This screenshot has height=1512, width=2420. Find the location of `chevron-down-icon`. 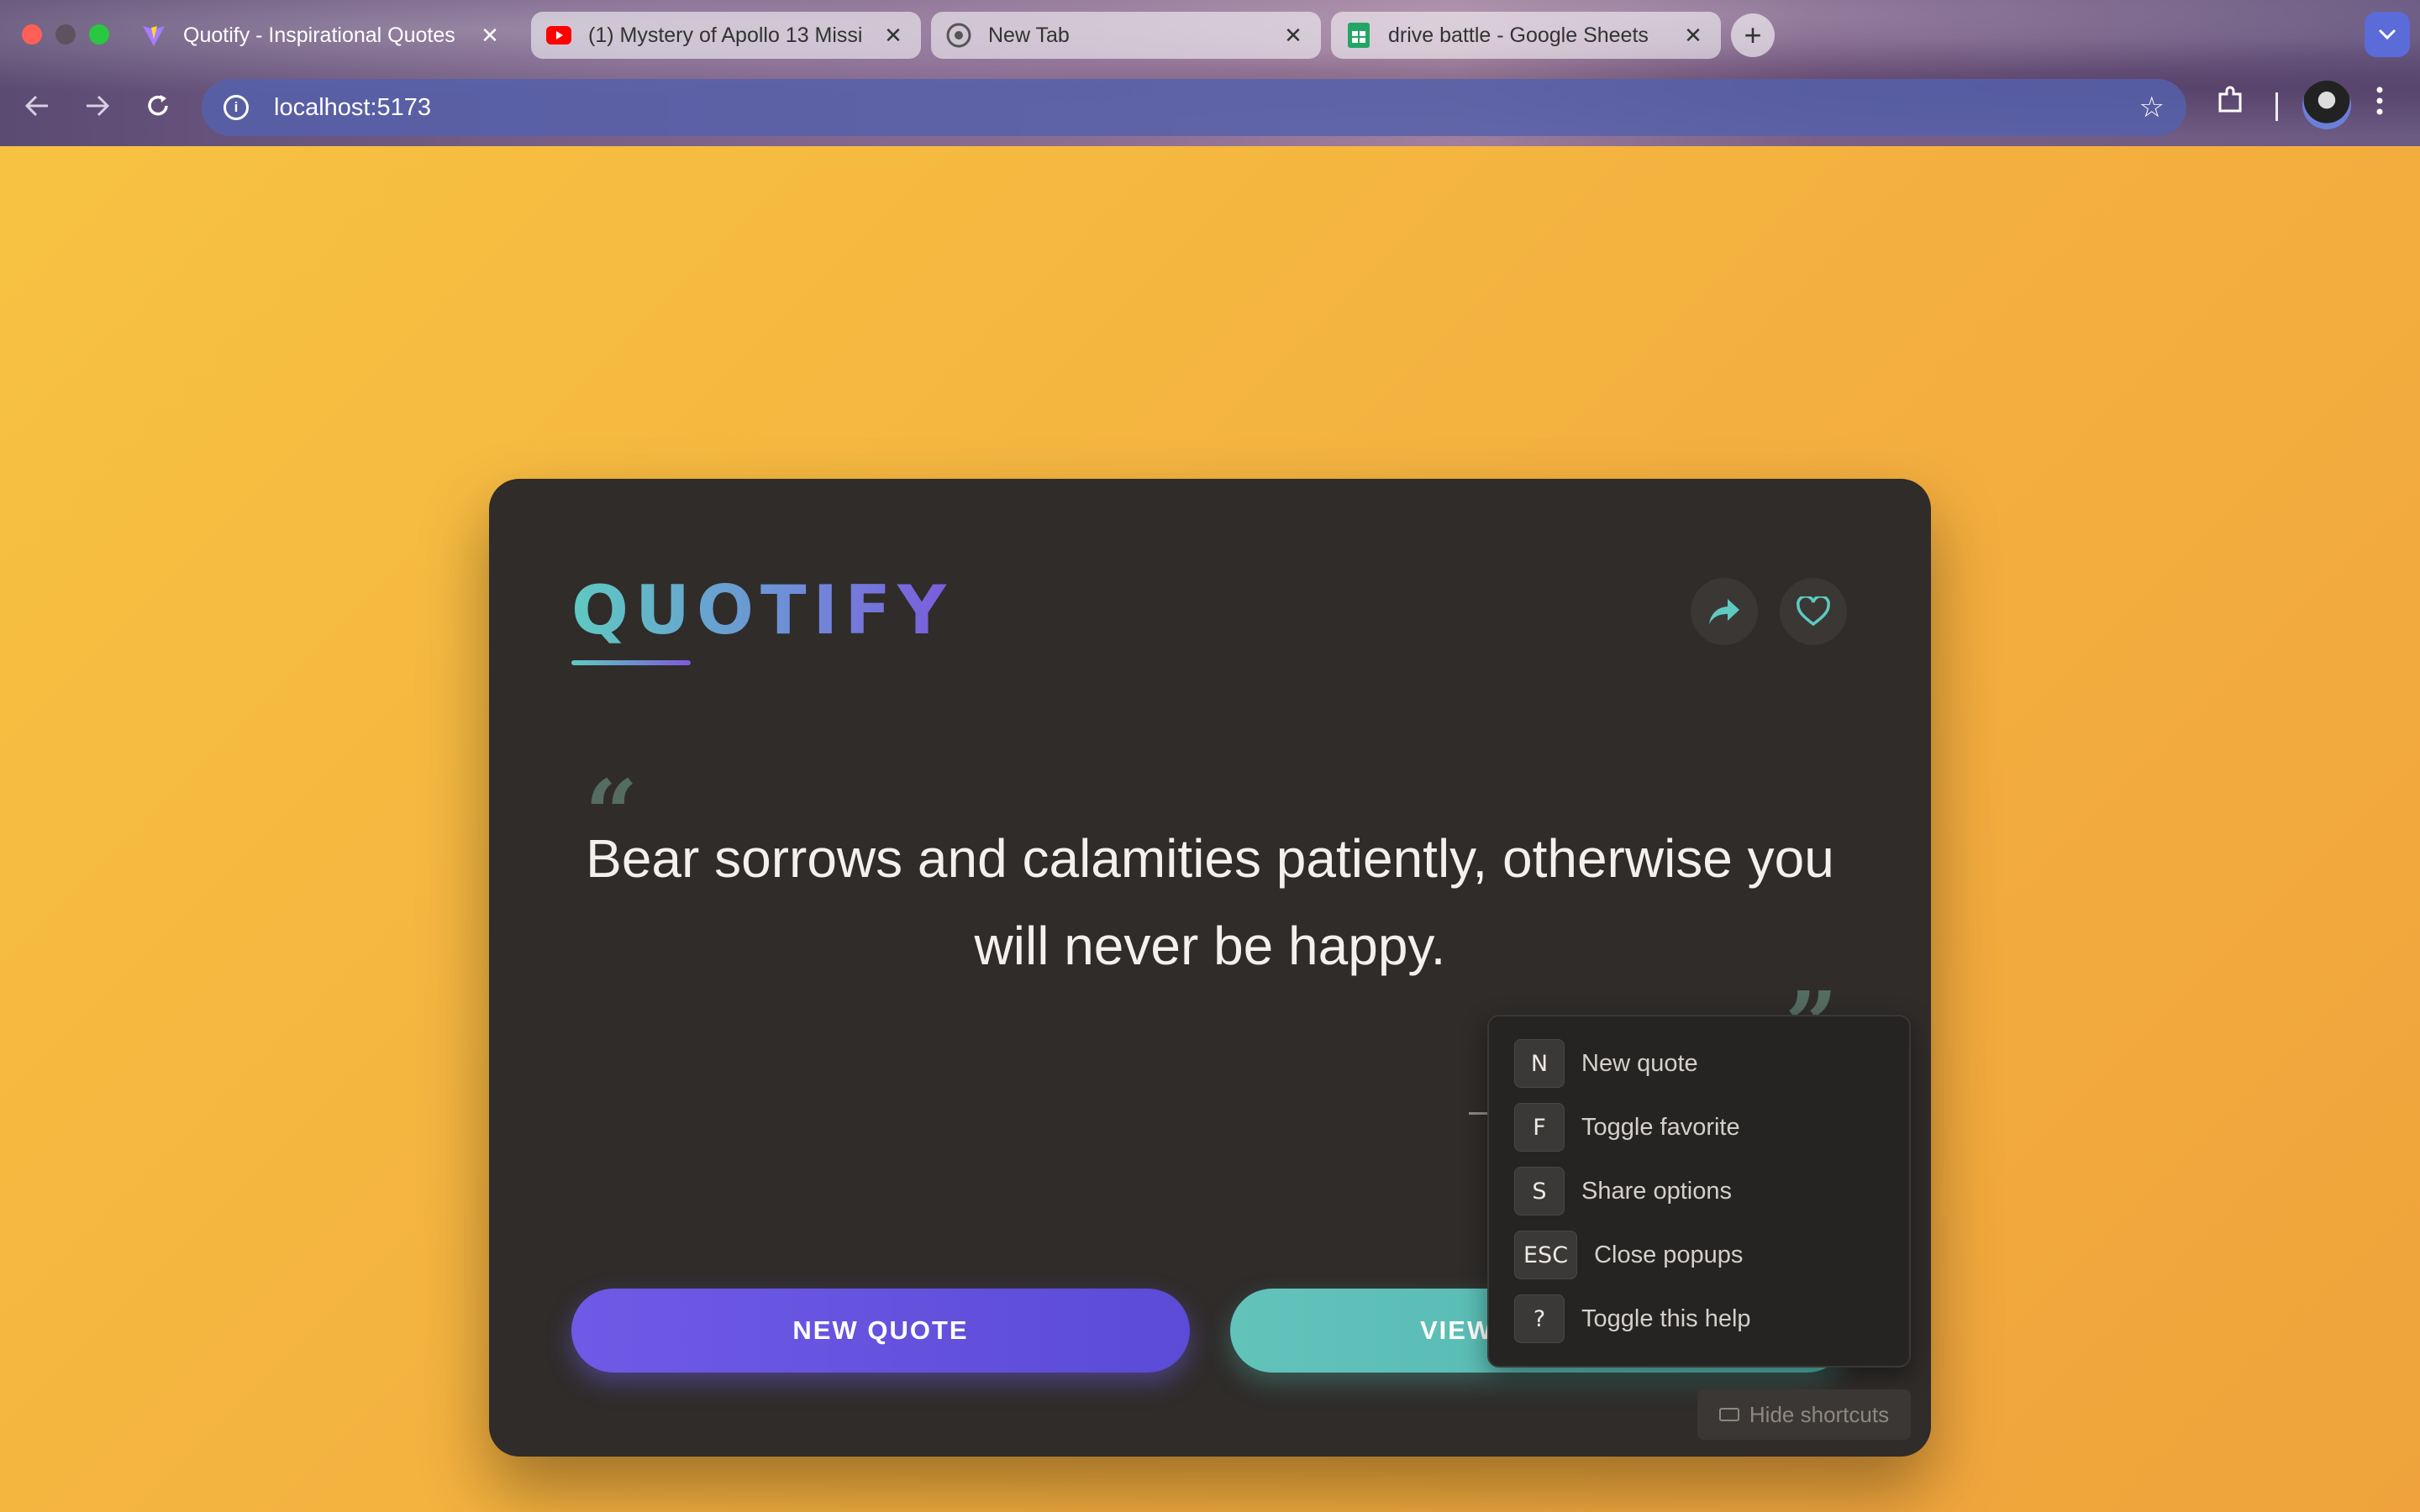

chevron-down-icon is located at coordinates (2387, 34).